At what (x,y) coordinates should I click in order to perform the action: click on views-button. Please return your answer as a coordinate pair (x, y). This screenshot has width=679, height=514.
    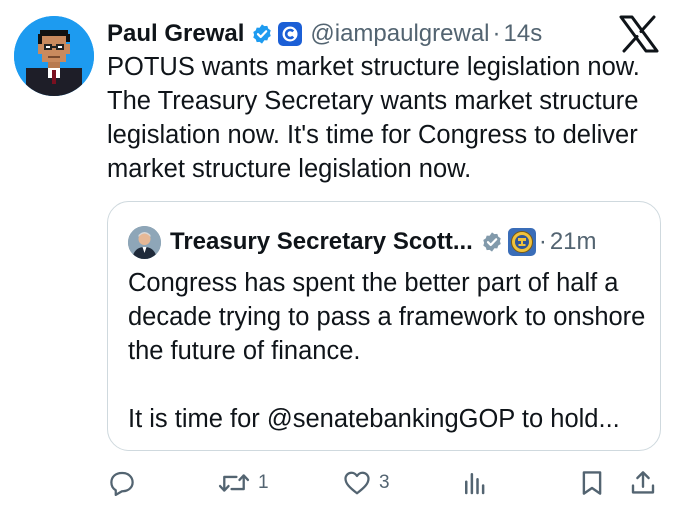
    Looking at the image, I should click on (475, 483).